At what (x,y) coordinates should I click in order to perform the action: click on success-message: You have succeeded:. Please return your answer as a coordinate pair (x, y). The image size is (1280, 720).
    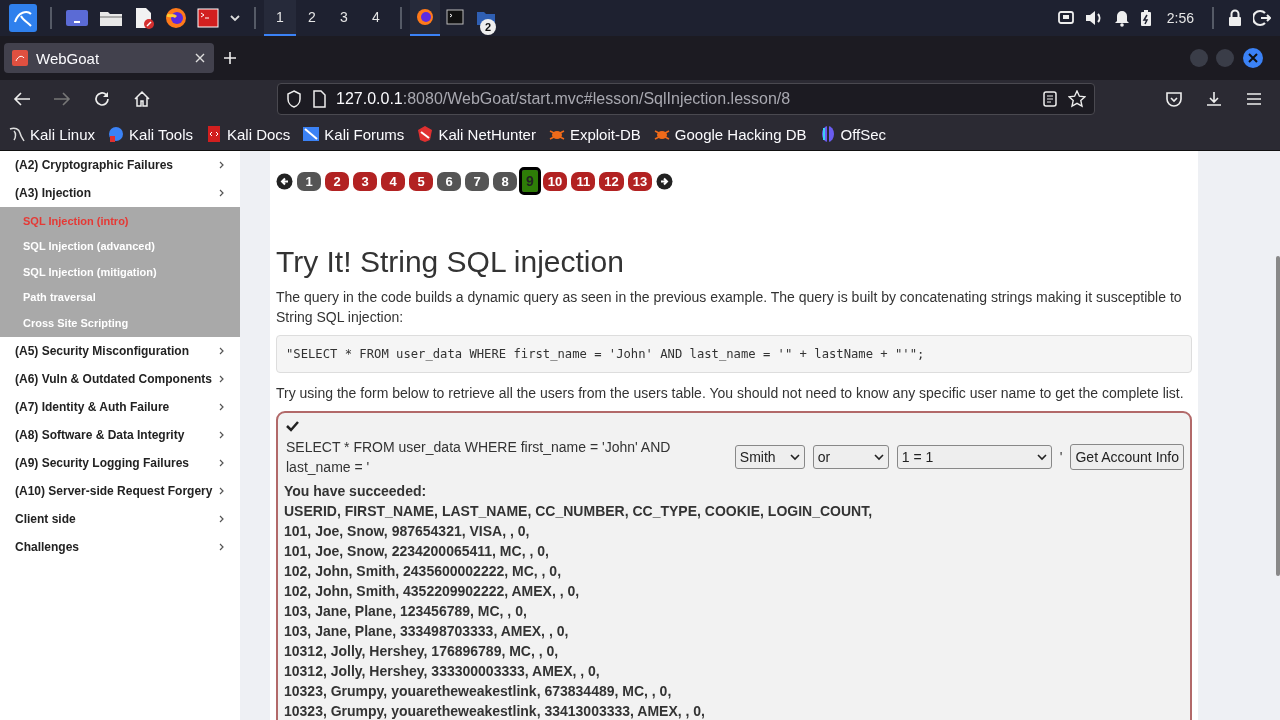
    Looking at the image, I should click on (356, 491).